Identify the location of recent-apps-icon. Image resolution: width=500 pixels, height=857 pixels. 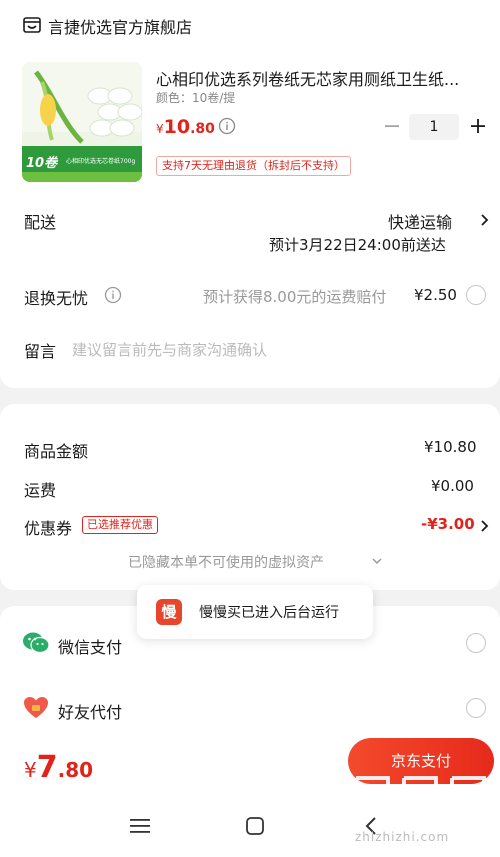
(140, 826).